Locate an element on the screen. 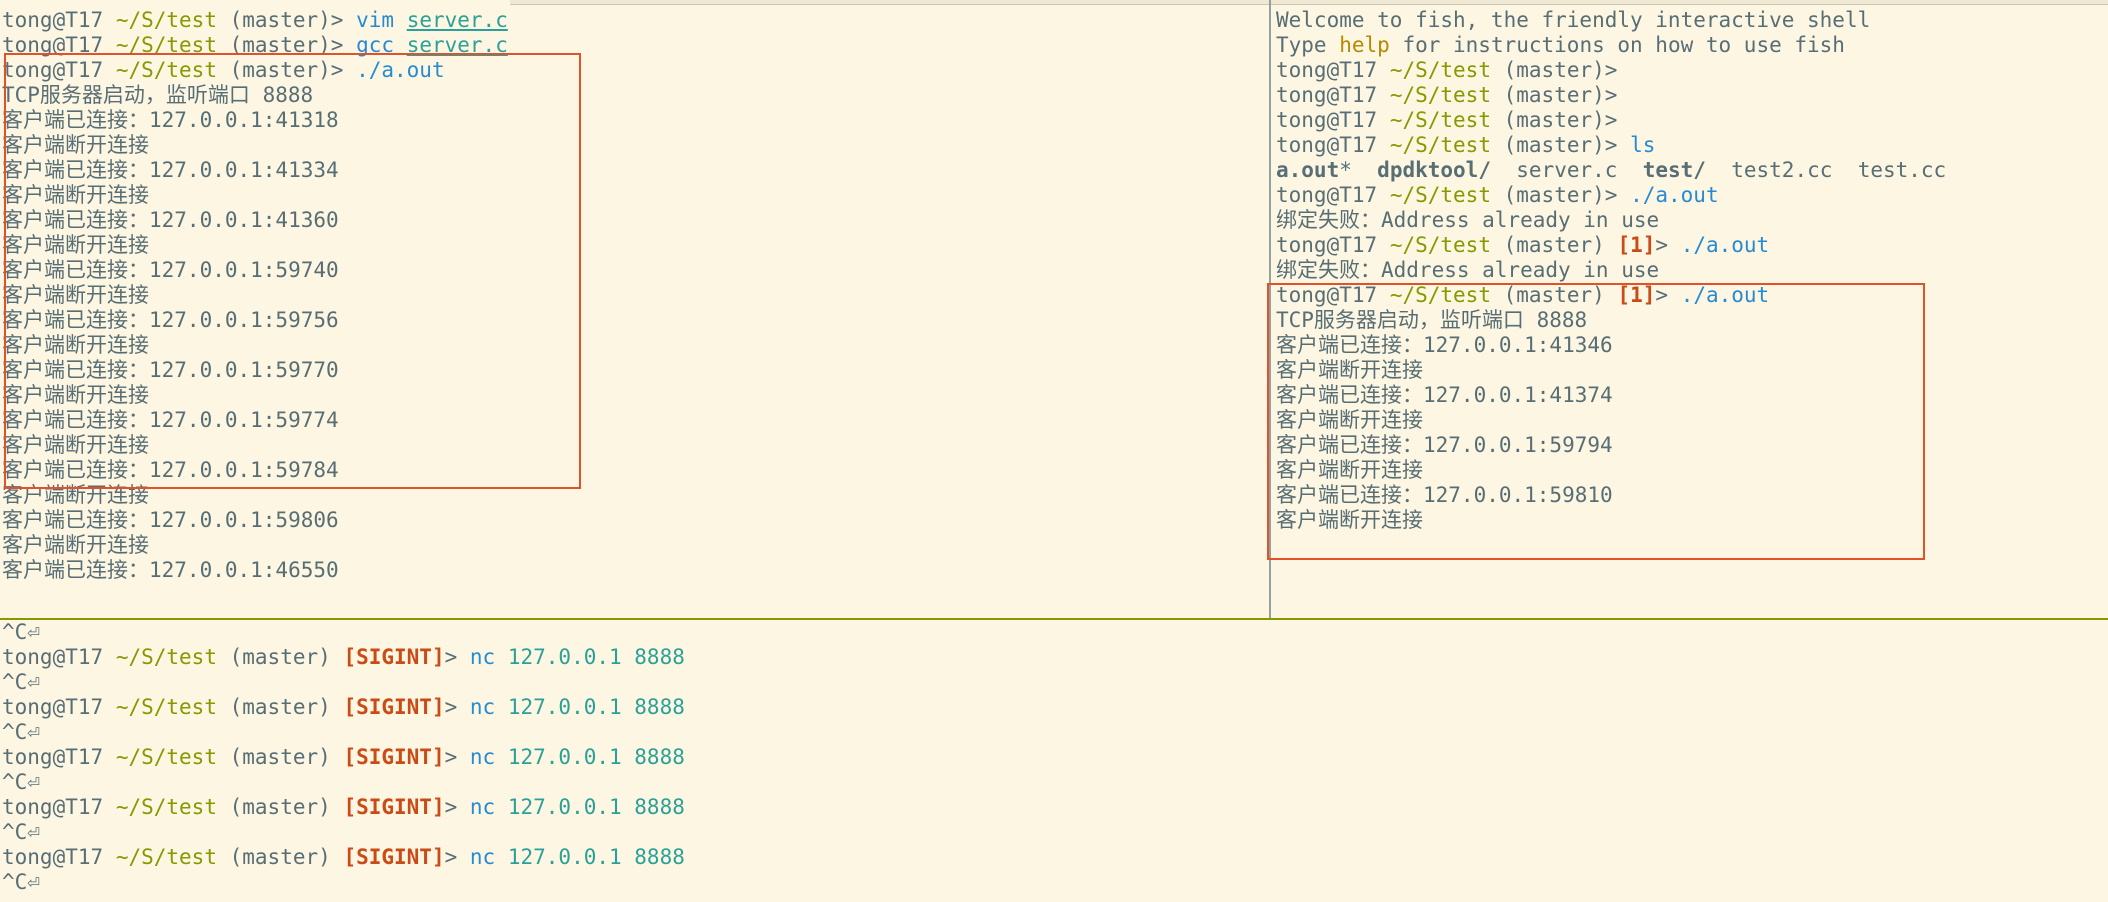 The height and width of the screenshot is (902, 2108). ls-item-directory: test/ is located at coordinates (1674, 170).